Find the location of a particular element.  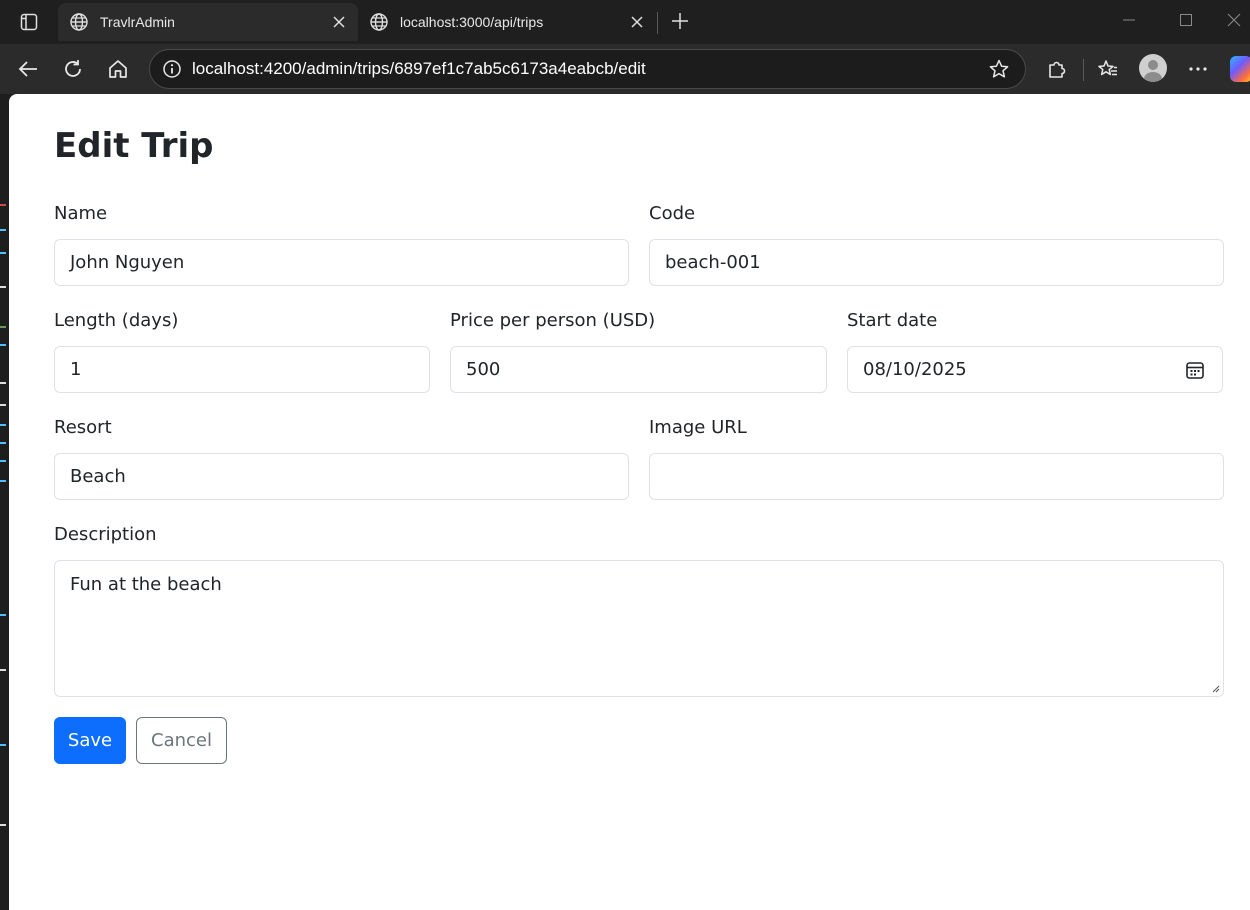

length-input: 1 is located at coordinates (242, 369).